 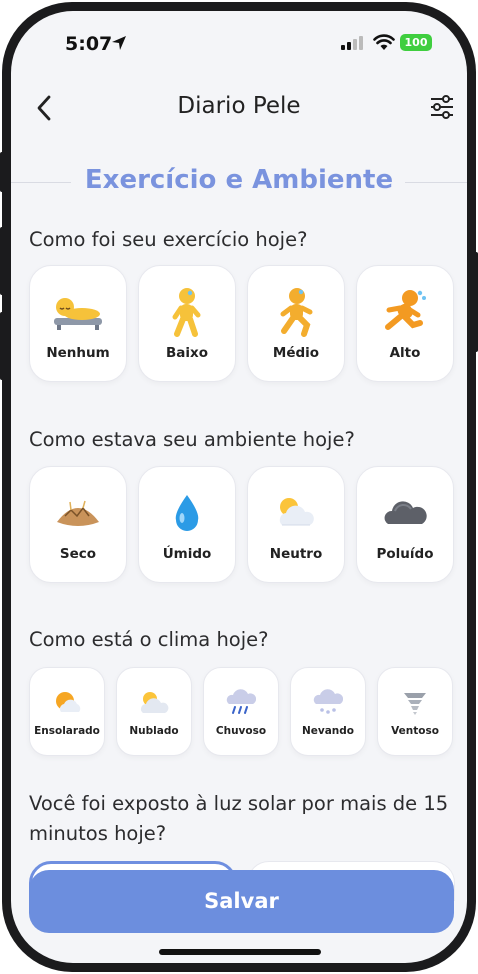 I want to click on rain-cloud-icon, so click(x=241, y=701).